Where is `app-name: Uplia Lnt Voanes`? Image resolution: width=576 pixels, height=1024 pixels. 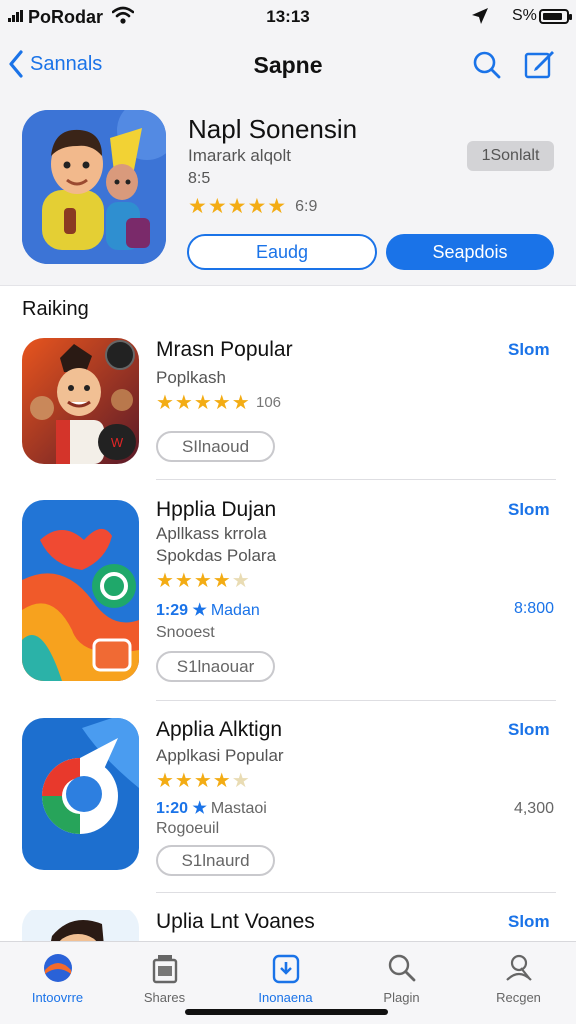
app-name: Uplia Lnt Voanes is located at coordinates (235, 921).